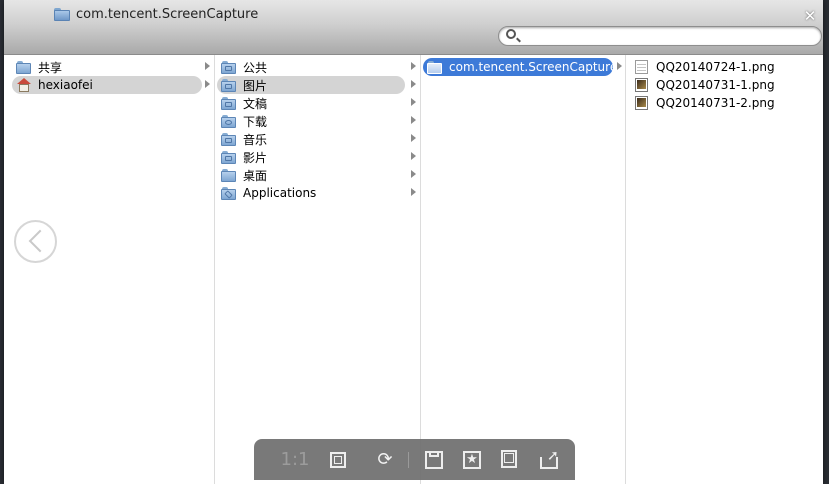 The height and width of the screenshot is (484, 829). Describe the element at coordinates (408, 460) in the screenshot. I see `toolbar-divider` at that location.